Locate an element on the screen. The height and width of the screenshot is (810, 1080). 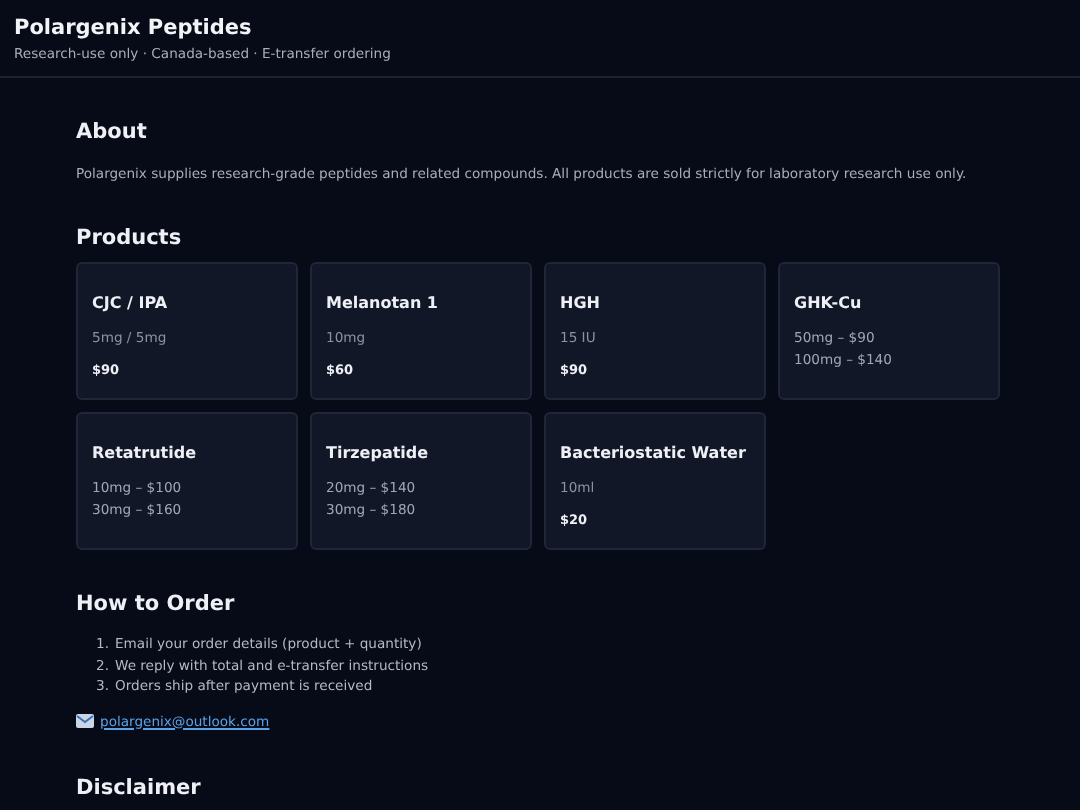
section-heading: About is located at coordinates (112, 132).